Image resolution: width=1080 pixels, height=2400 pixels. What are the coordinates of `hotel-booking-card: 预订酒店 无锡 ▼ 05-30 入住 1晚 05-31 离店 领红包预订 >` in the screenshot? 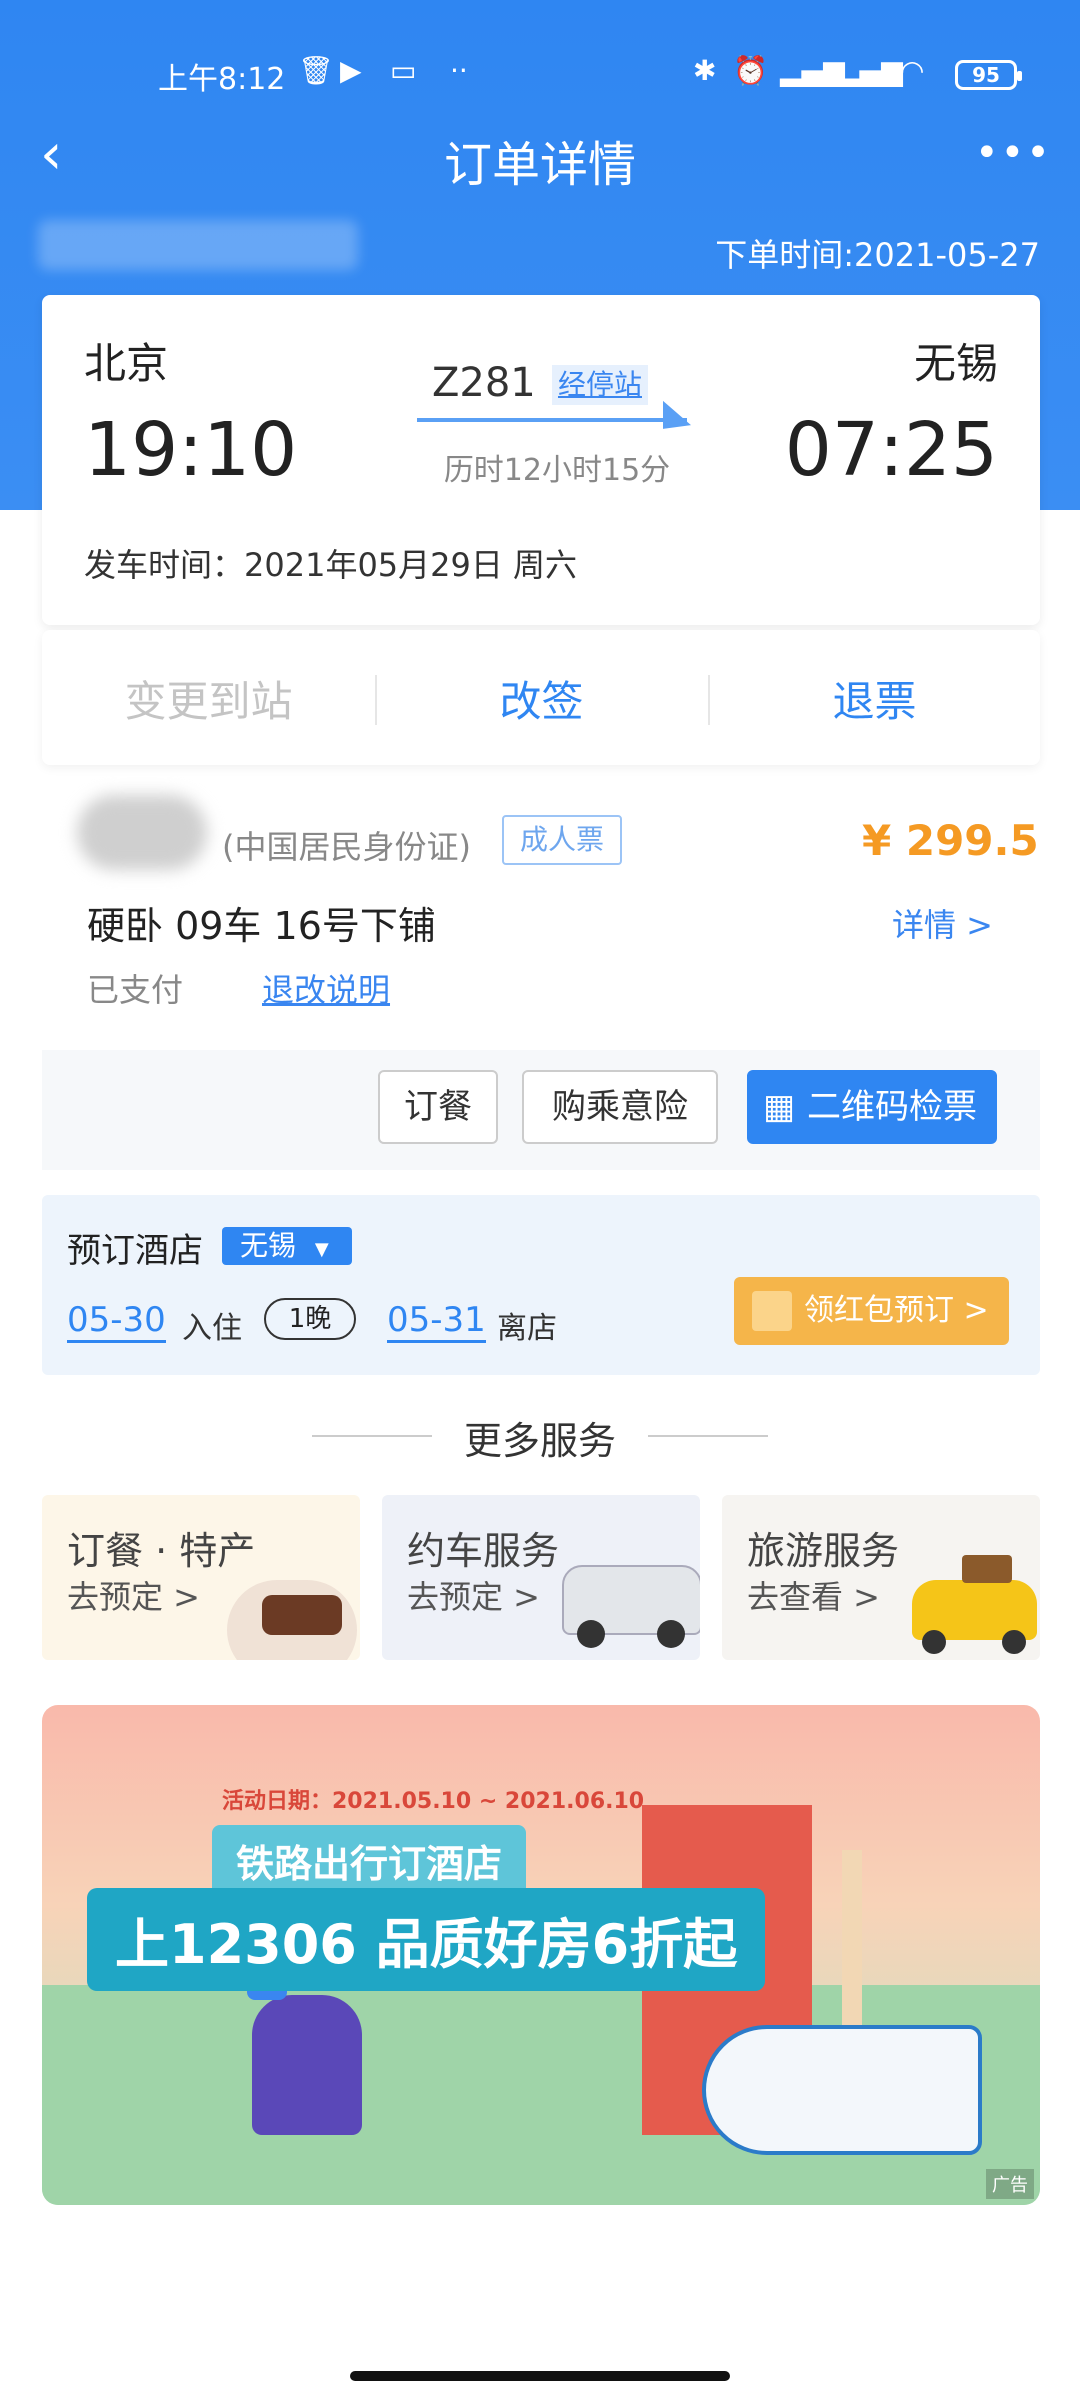 It's located at (541, 1285).